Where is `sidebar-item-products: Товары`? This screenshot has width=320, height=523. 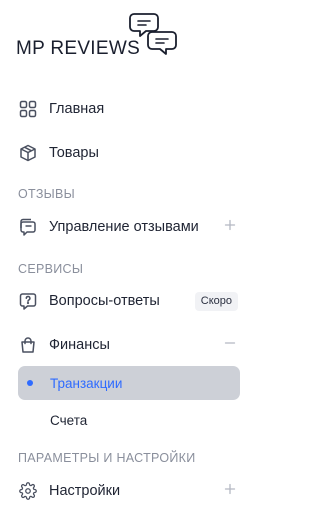 sidebar-item-products: Товары is located at coordinates (126, 153).